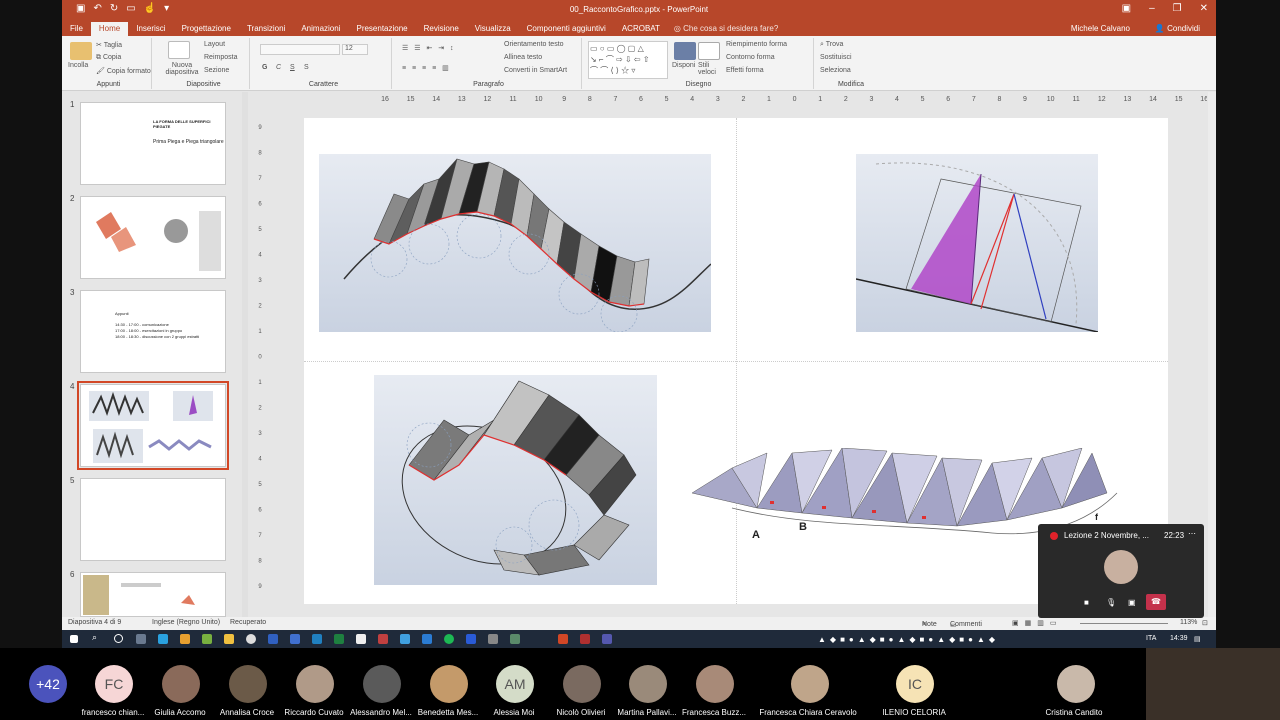 This screenshot has height=720, width=1280. Describe the element at coordinates (534, 44) in the screenshot. I see `text-direction-button: Orientamento testo` at that location.